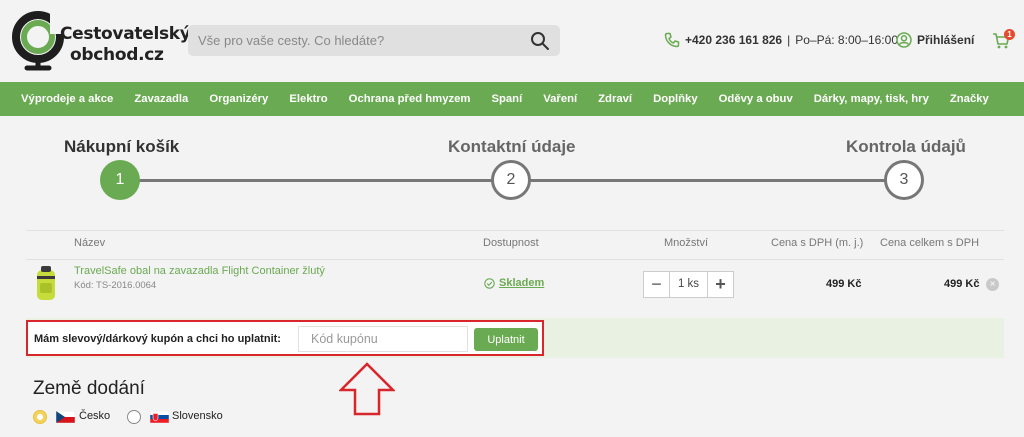  I want to click on logo: Cestovatelský obchod.cz, so click(100, 41).